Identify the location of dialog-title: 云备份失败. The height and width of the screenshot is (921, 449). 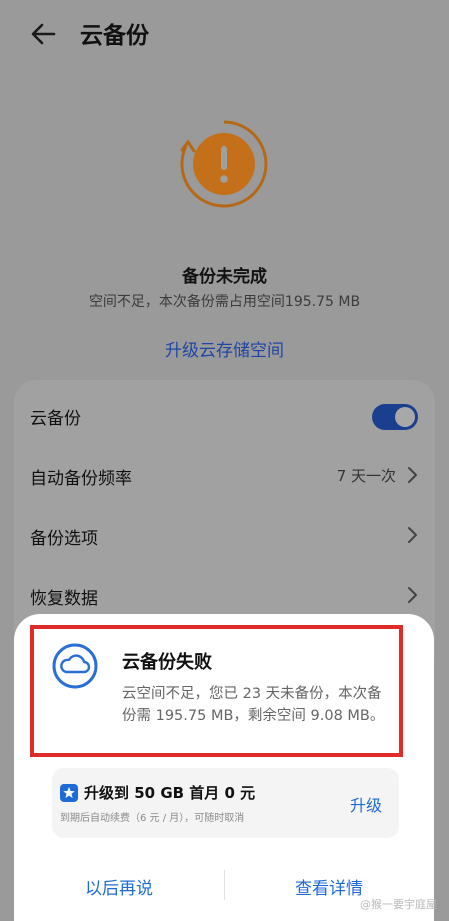
(167, 662).